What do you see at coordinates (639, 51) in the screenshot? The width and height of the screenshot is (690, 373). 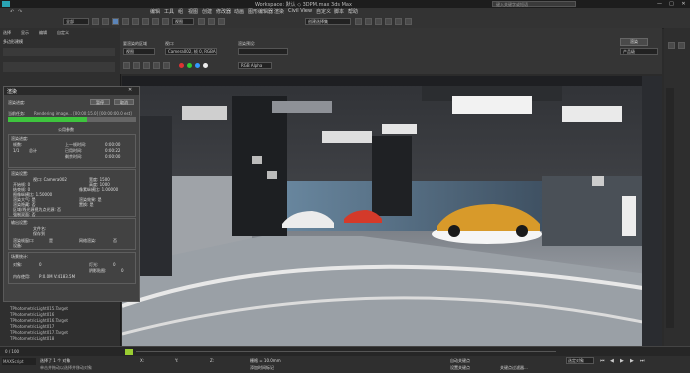 I see `renderer-dropdown: 产品级` at bounding box center [639, 51].